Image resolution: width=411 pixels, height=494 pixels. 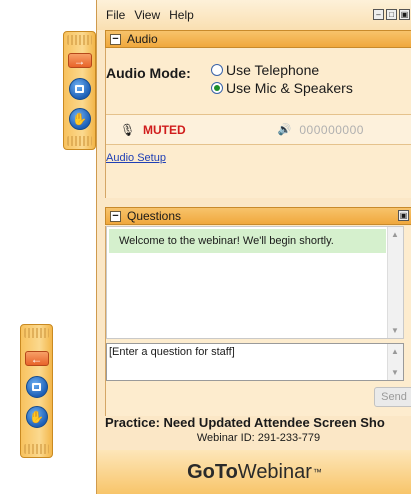 I want to click on audio-level-meter: 000000000, so click(x=331, y=129).